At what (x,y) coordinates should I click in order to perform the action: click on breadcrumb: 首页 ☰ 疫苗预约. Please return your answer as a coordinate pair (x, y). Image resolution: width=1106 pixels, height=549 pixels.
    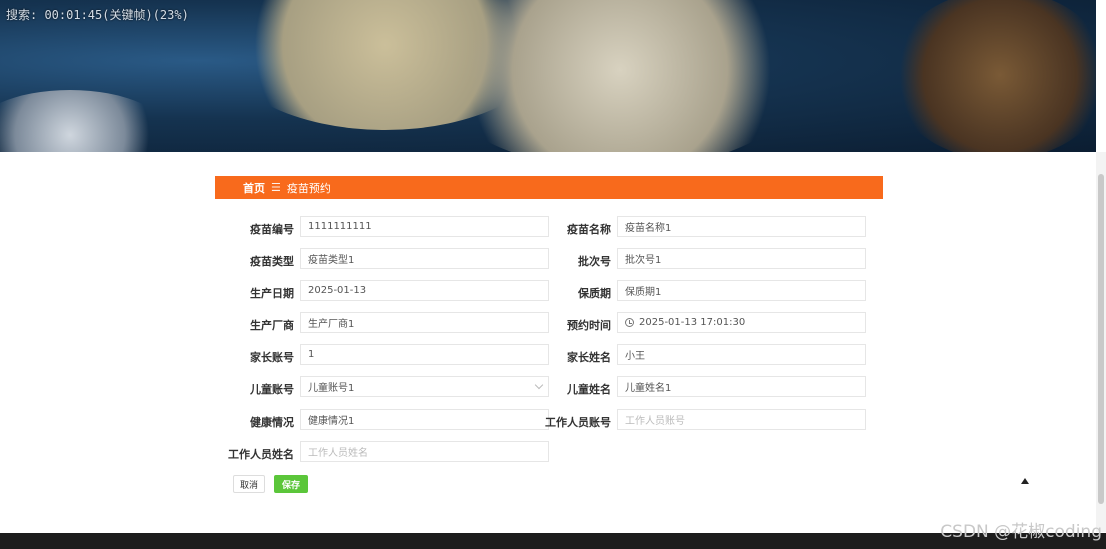
    Looking at the image, I should click on (549, 187).